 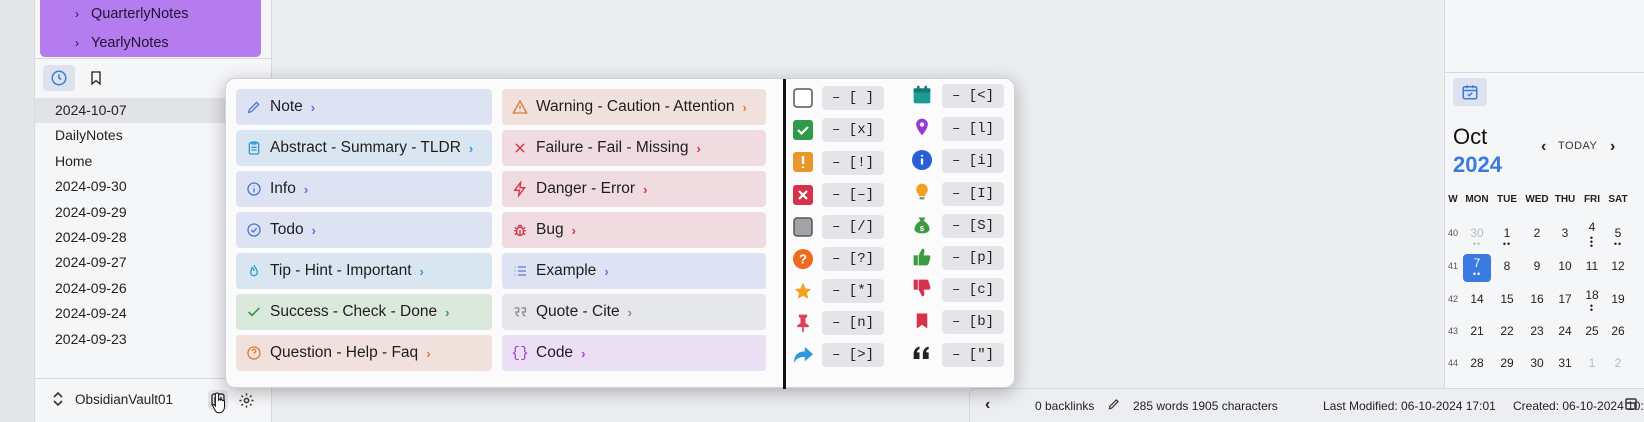 What do you see at coordinates (853, 130) in the screenshot?
I see `checkbox-code: – [x]` at bounding box center [853, 130].